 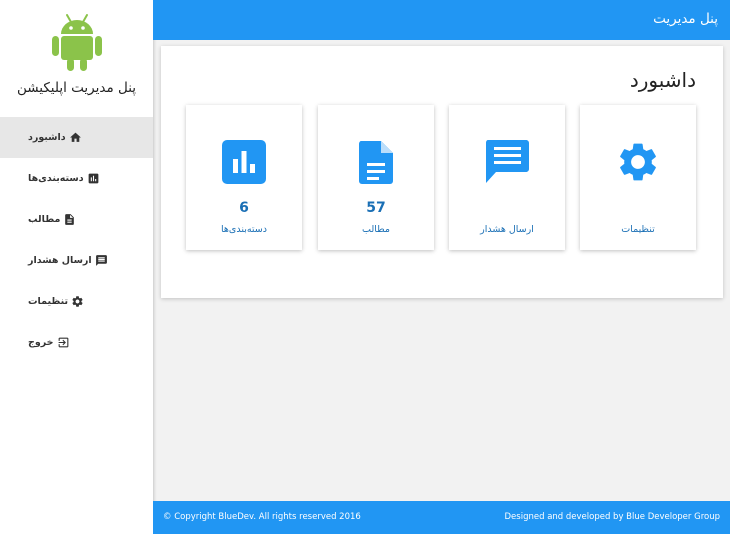 I want to click on sidebar-item-label: تنظیمات, so click(x=48, y=301).